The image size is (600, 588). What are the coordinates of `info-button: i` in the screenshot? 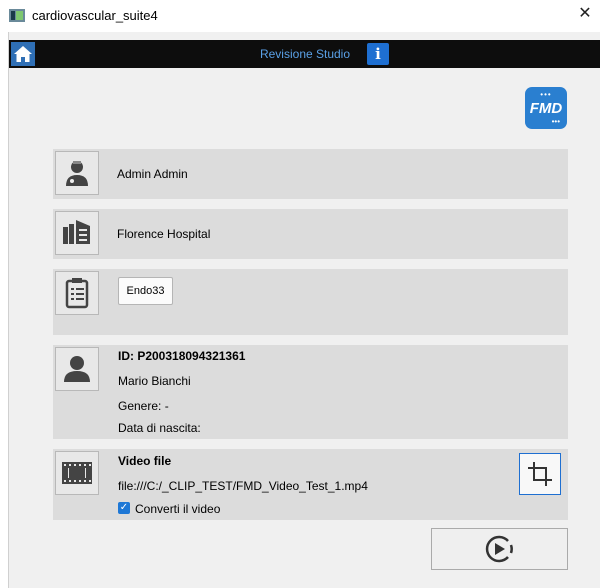 It's located at (378, 54).